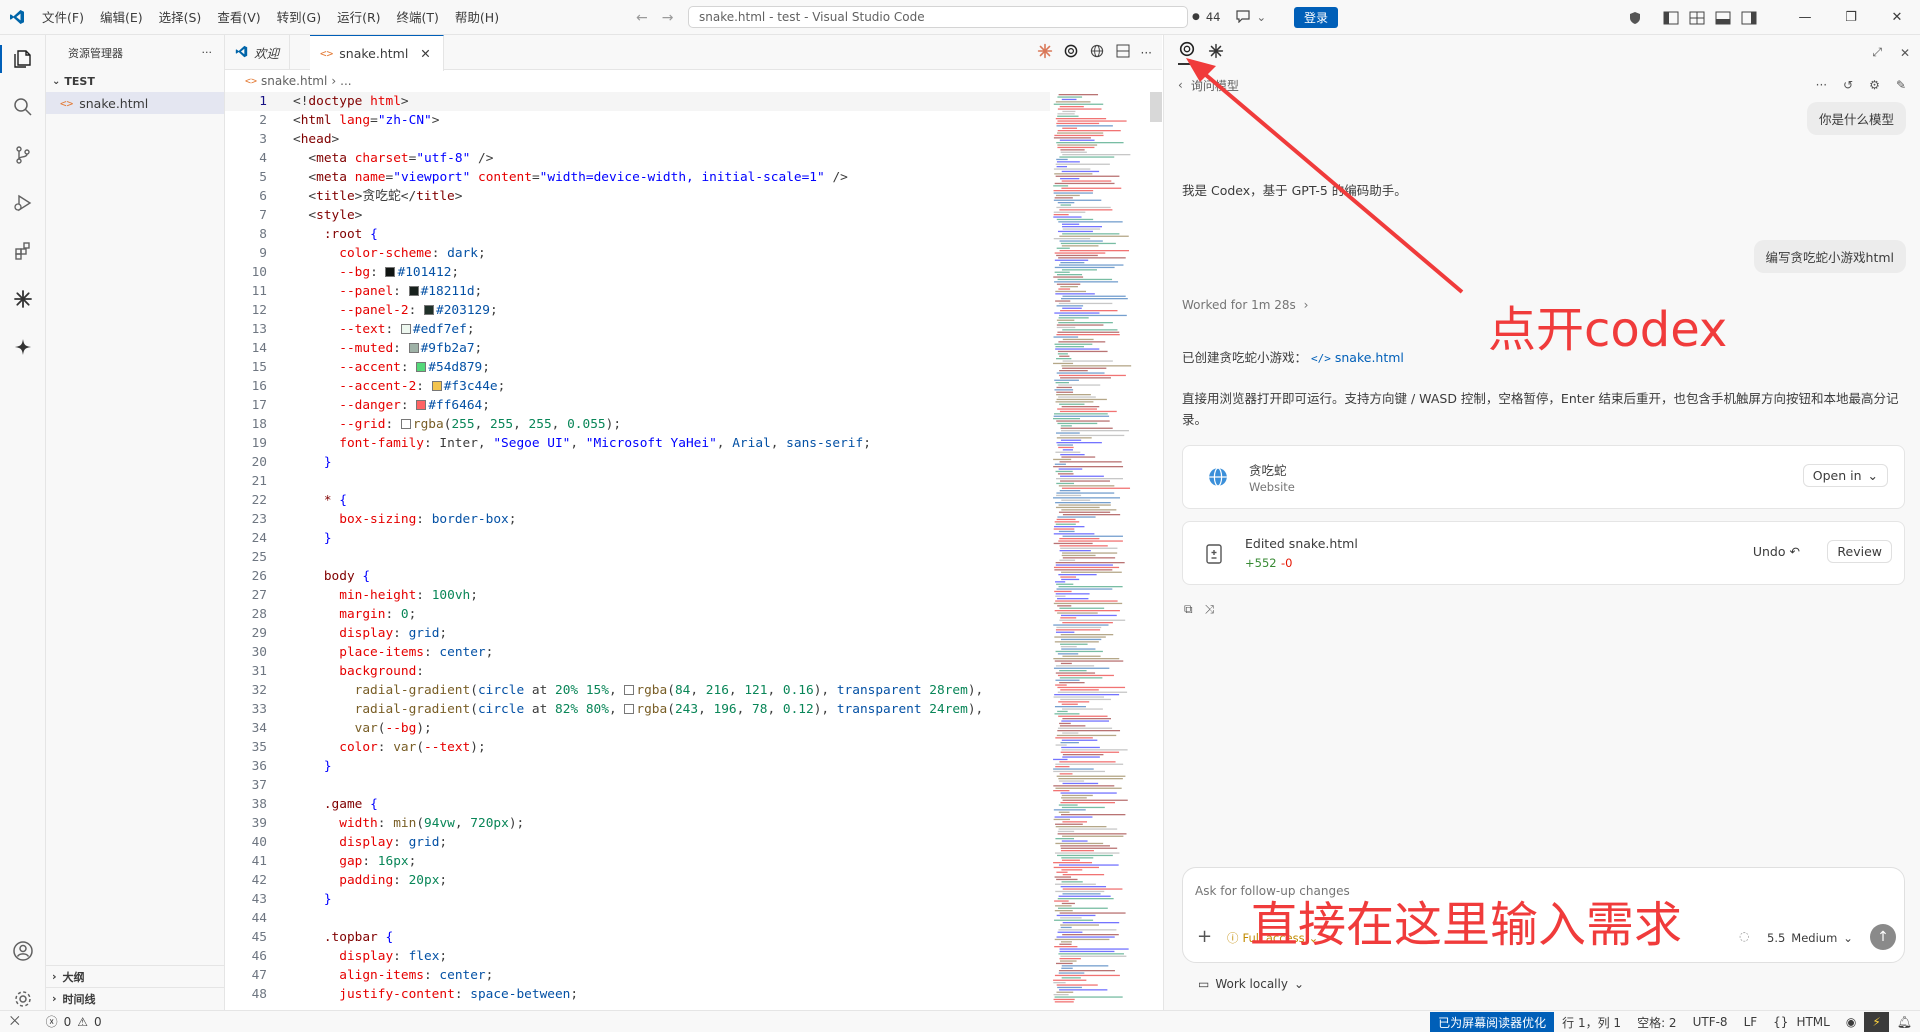 This screenshot has width=1920, height=1032. What do you see at coordinates (299, 17) in the screenshot?
I see `menu-item-4: 转到(G)` at bounding box center [299, 17].